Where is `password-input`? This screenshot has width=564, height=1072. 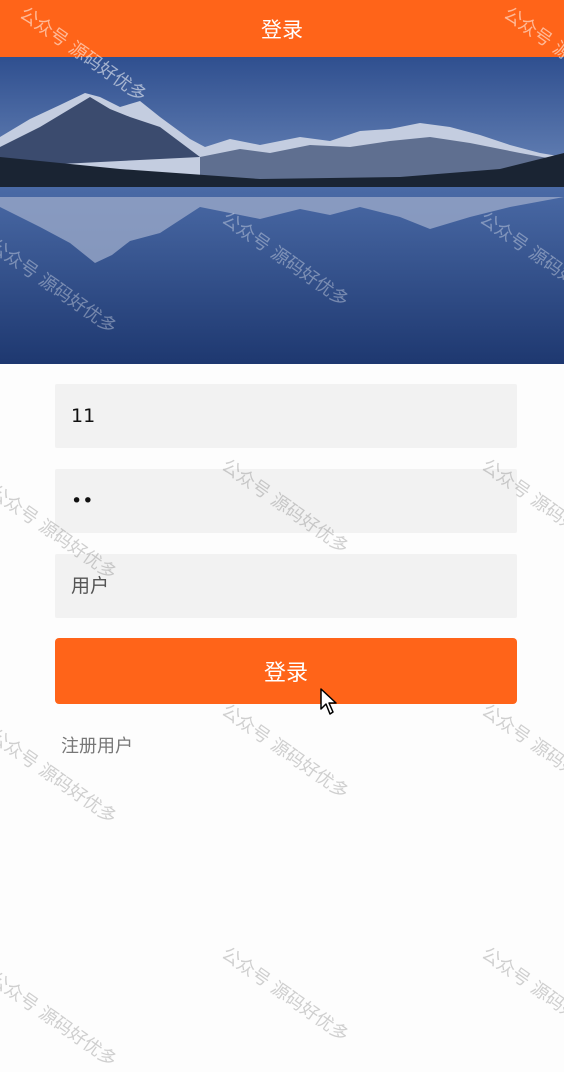 password-input is located at coordinates (294, 501).